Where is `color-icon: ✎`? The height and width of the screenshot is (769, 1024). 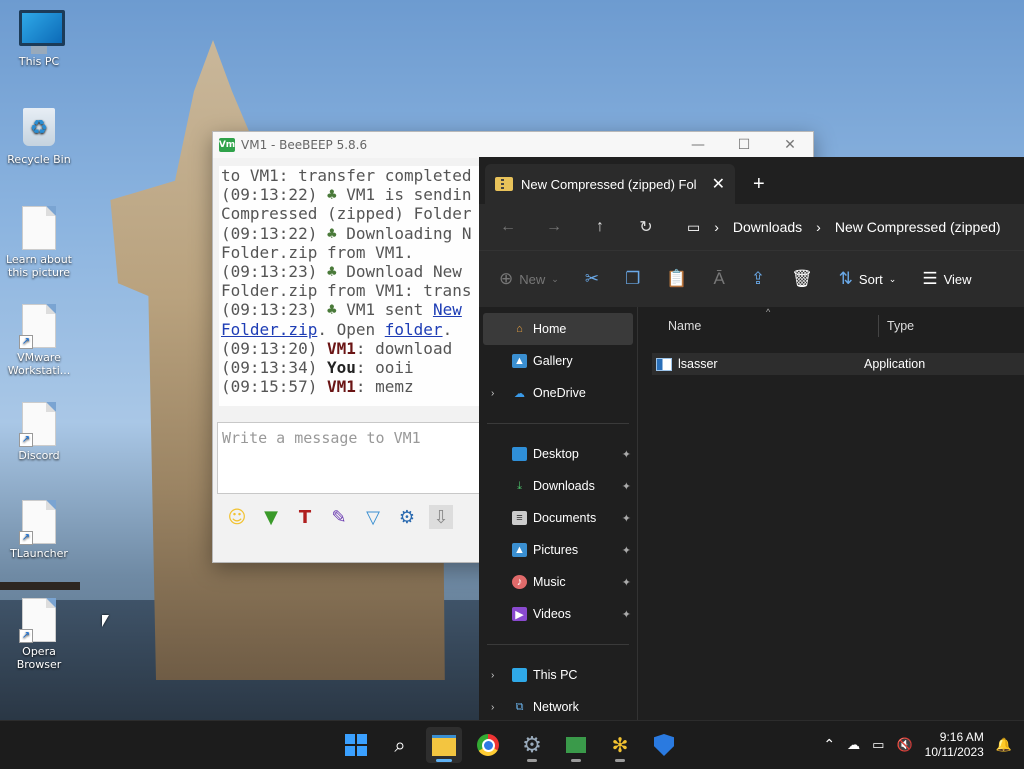
color-icon: ✎ is located at coordinates (339, 517).